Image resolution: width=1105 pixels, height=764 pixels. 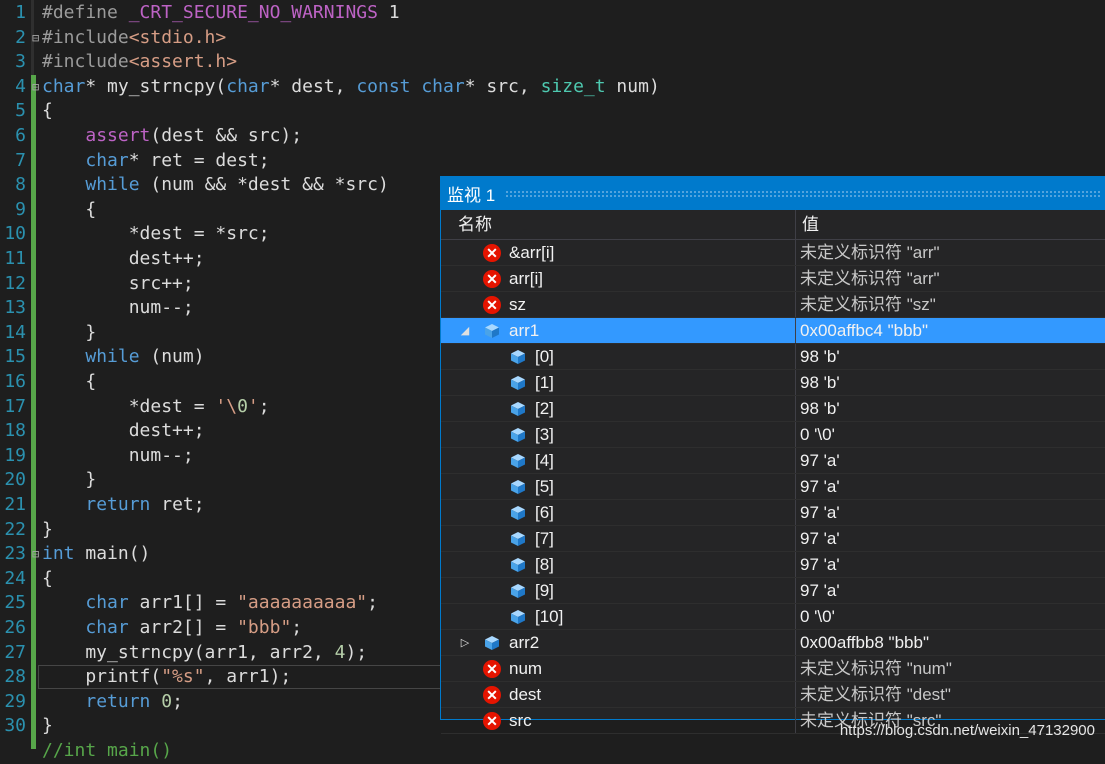 I want to click on watch-value: 0x00affbc4 "bbb", so click(x=862, y=330).